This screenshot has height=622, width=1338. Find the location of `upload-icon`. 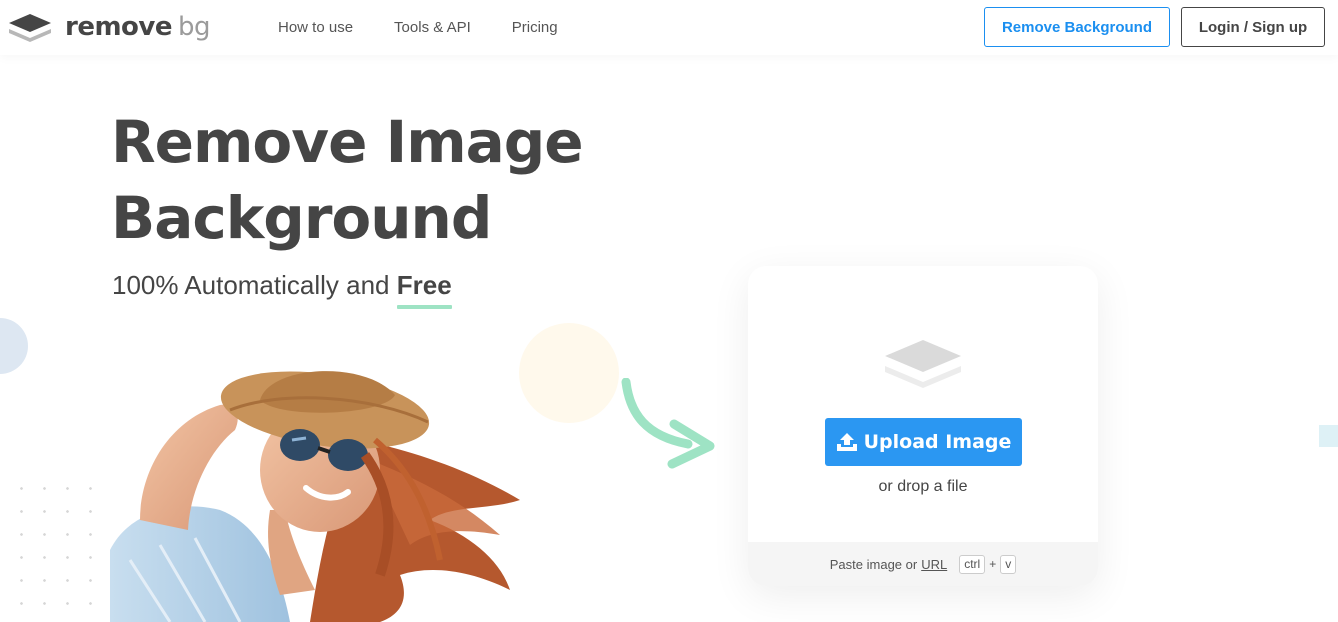

upload-icon is located at coordinates (846, 442).